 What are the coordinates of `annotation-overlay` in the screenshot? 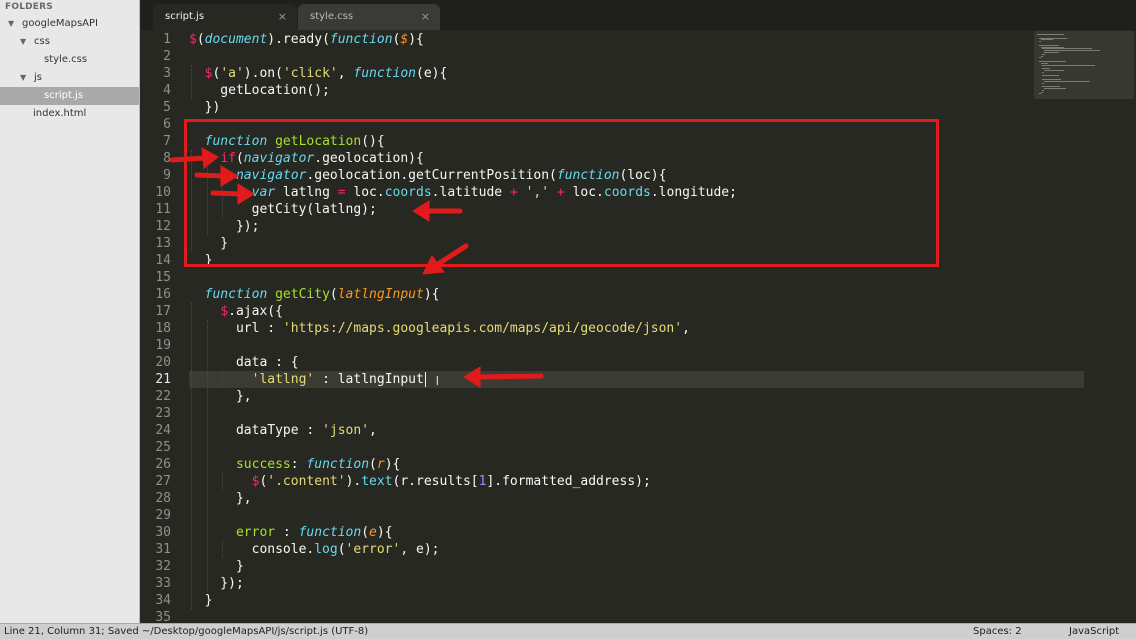 It's located at (356, 267).